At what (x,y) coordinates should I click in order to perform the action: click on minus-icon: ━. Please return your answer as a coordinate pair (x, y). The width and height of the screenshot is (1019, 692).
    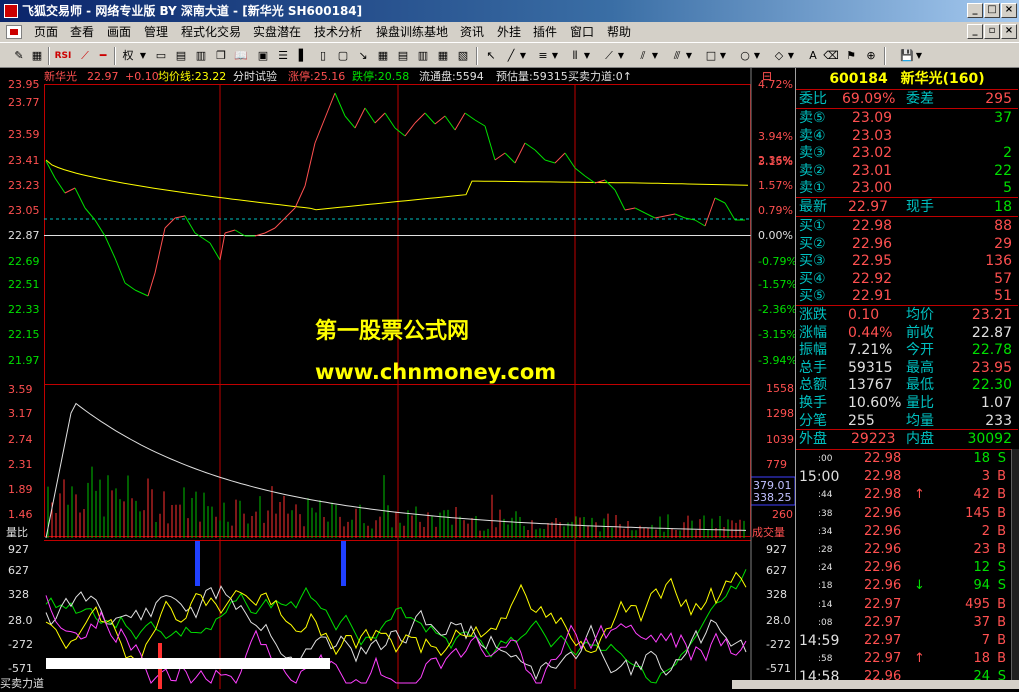
    Looking at the image, I should click on (103, 56).